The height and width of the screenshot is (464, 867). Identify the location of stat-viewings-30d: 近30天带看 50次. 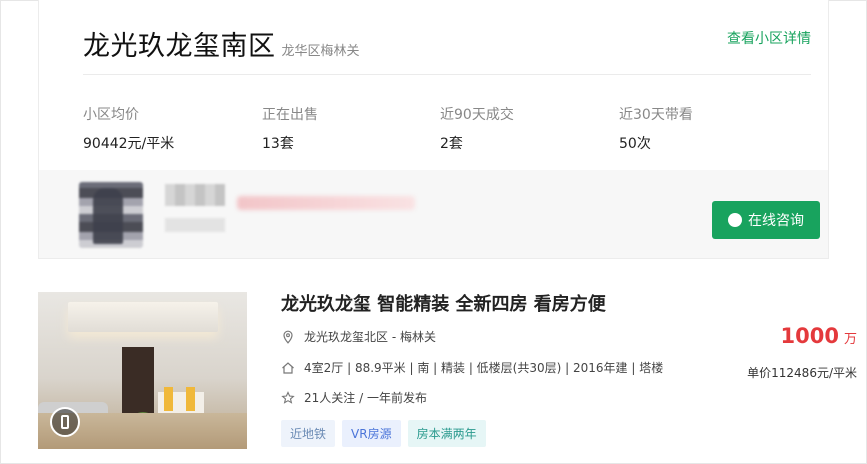
(656, 128).